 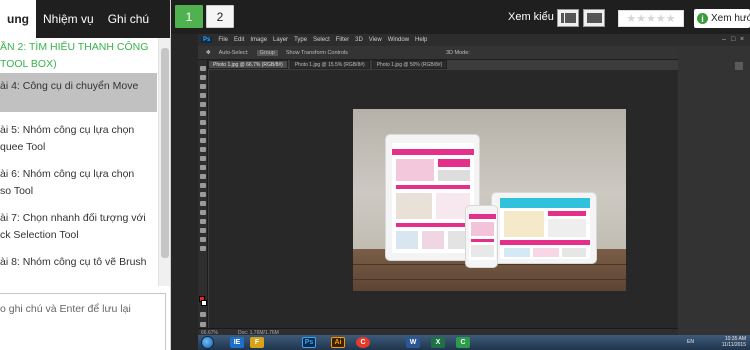 I want to click on scrollbar-thumb, so click(x=165, y=153).